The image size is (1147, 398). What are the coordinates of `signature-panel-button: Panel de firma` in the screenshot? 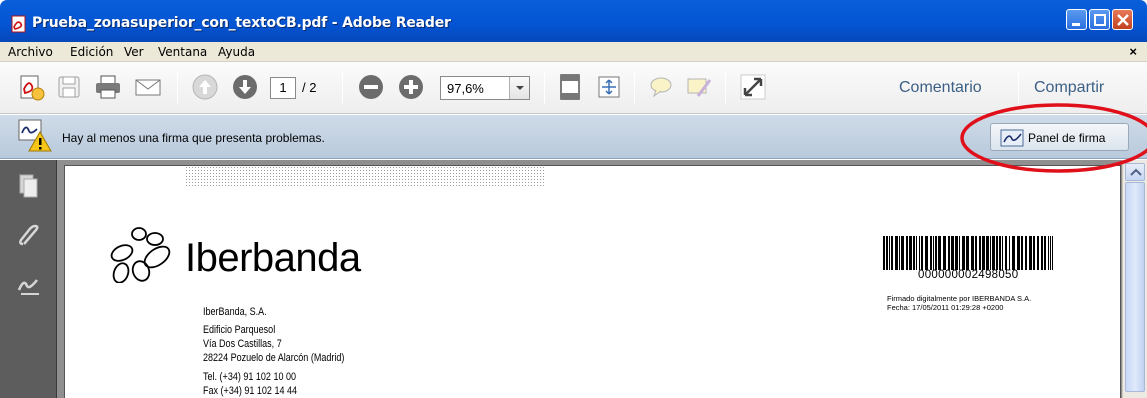 It's located at (1059, 137).